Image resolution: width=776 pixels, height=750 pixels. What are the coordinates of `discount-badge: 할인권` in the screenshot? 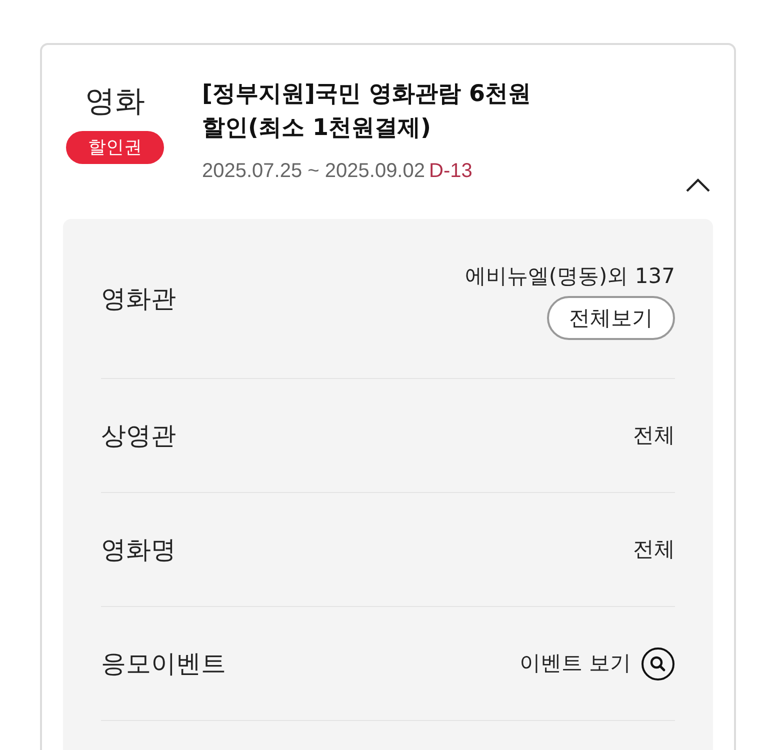 It's located at (115, 147).